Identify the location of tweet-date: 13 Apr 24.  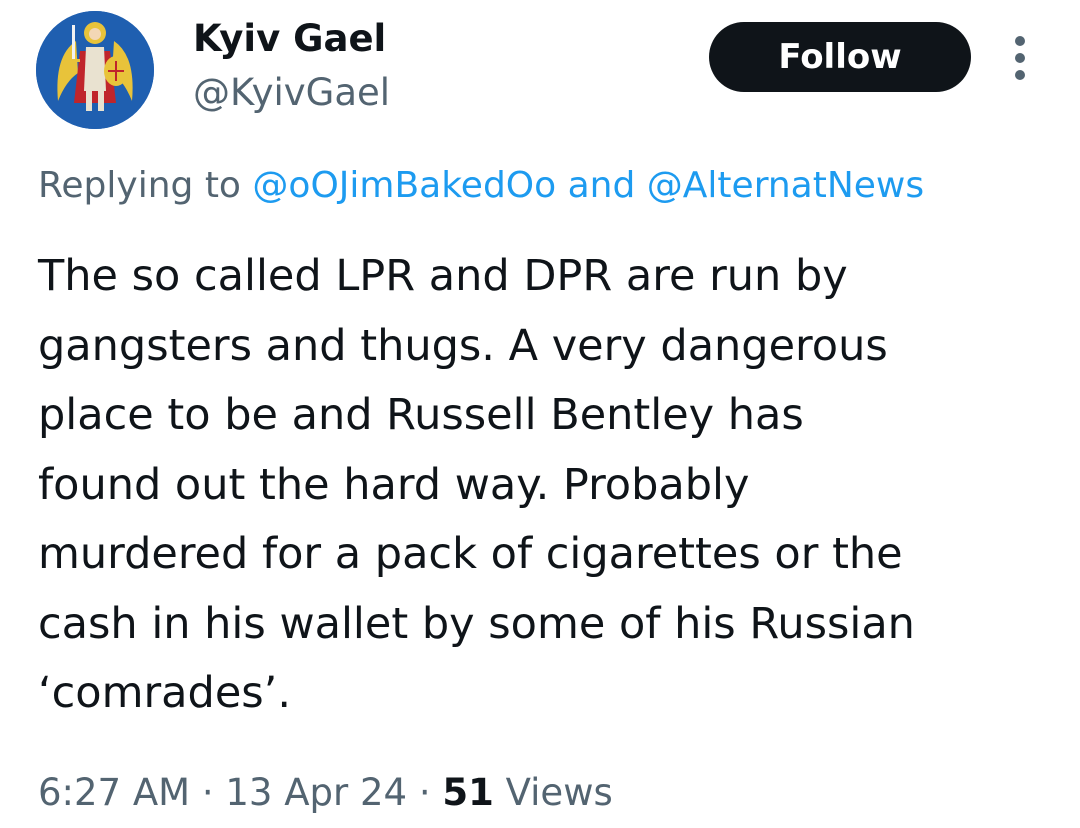
(316, 792).